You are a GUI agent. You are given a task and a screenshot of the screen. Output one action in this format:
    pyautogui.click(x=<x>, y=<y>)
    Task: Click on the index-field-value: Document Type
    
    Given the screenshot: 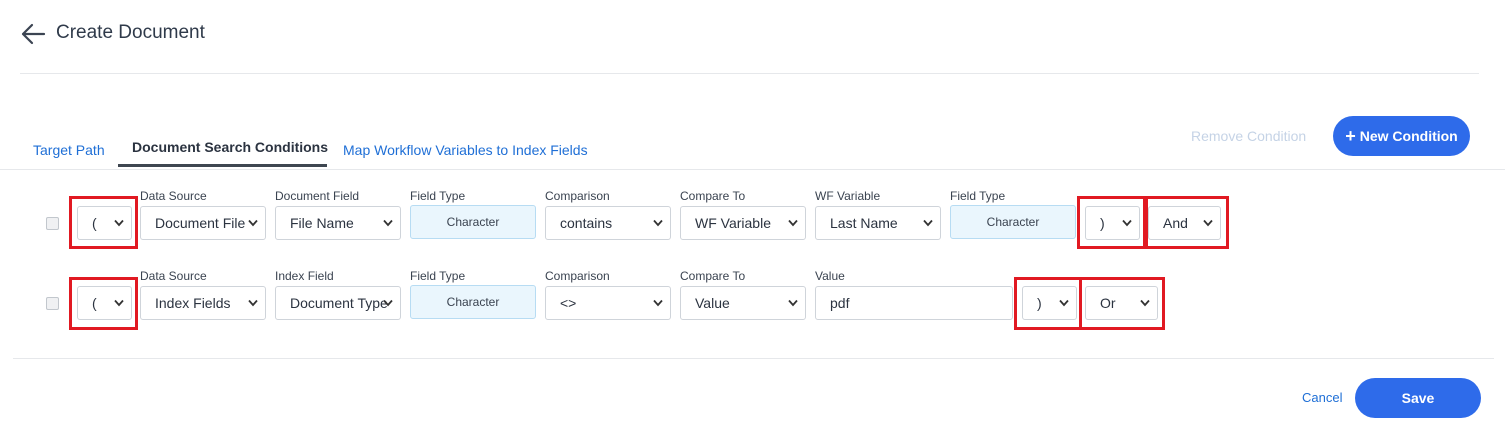 What is the action you would take?
    pyautogui.click(x=339, y=303)
    